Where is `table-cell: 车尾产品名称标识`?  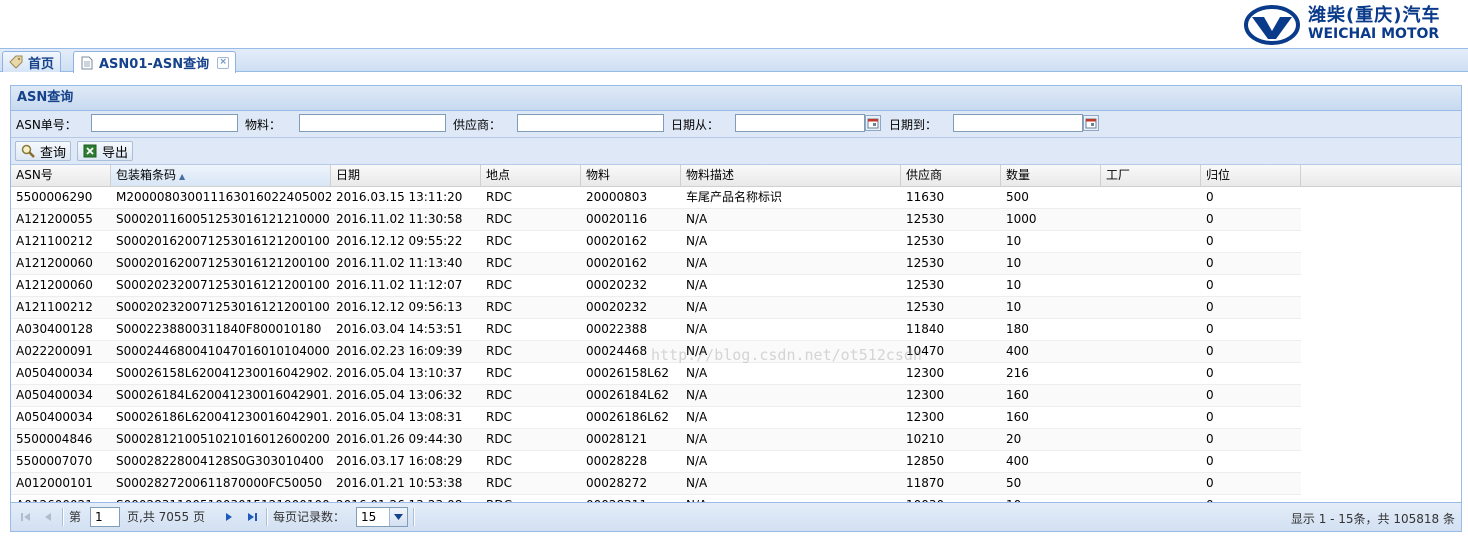 table-cell: 车尾产品名称标识 is located at coordinates (734, 197).